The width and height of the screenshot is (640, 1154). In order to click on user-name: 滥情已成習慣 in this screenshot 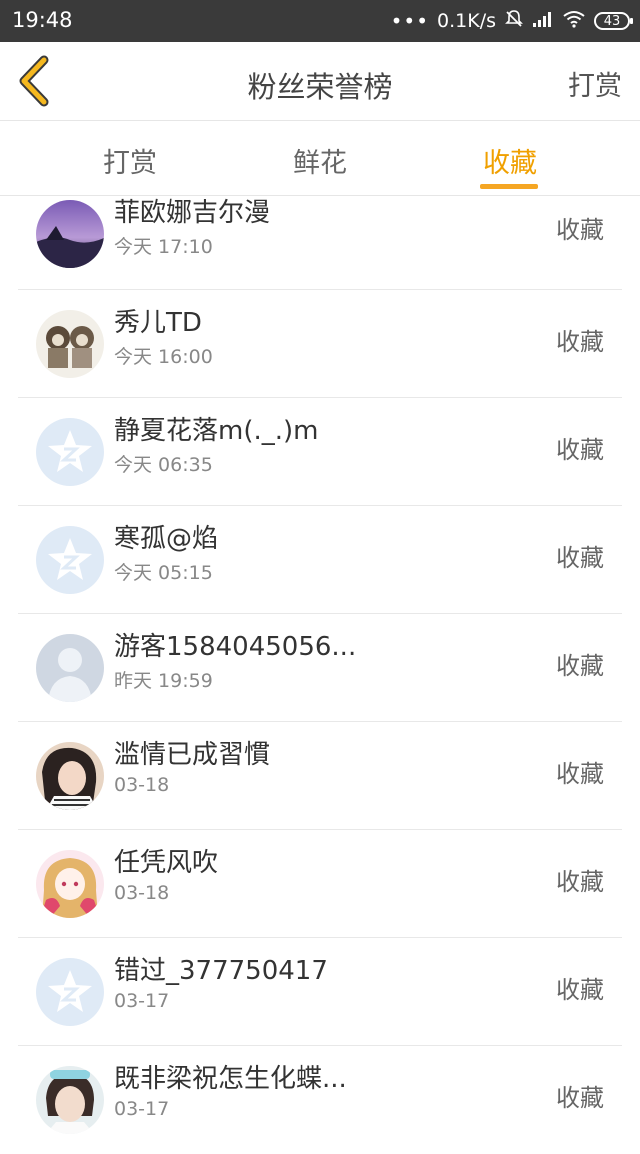, I will do `click(192, 755)`.